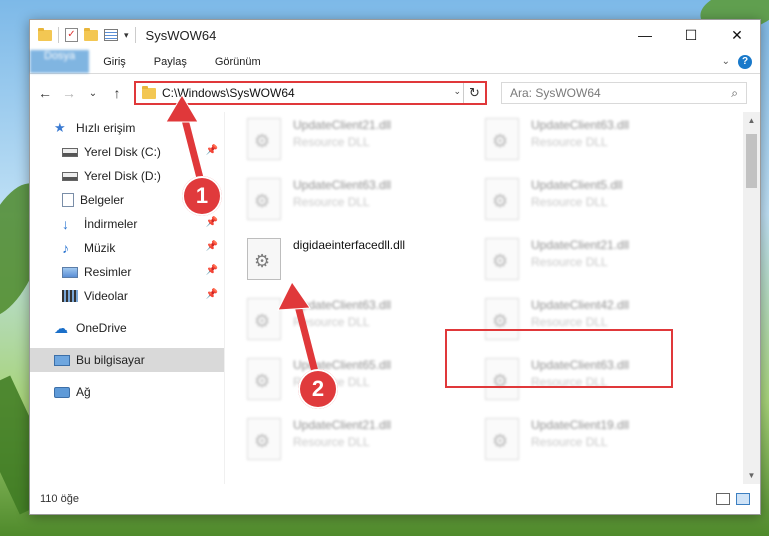  What do you see at coordinates (318, 389) in the screenshot?
I see `step-2-badge: 2` at bounding box center [318, 389].